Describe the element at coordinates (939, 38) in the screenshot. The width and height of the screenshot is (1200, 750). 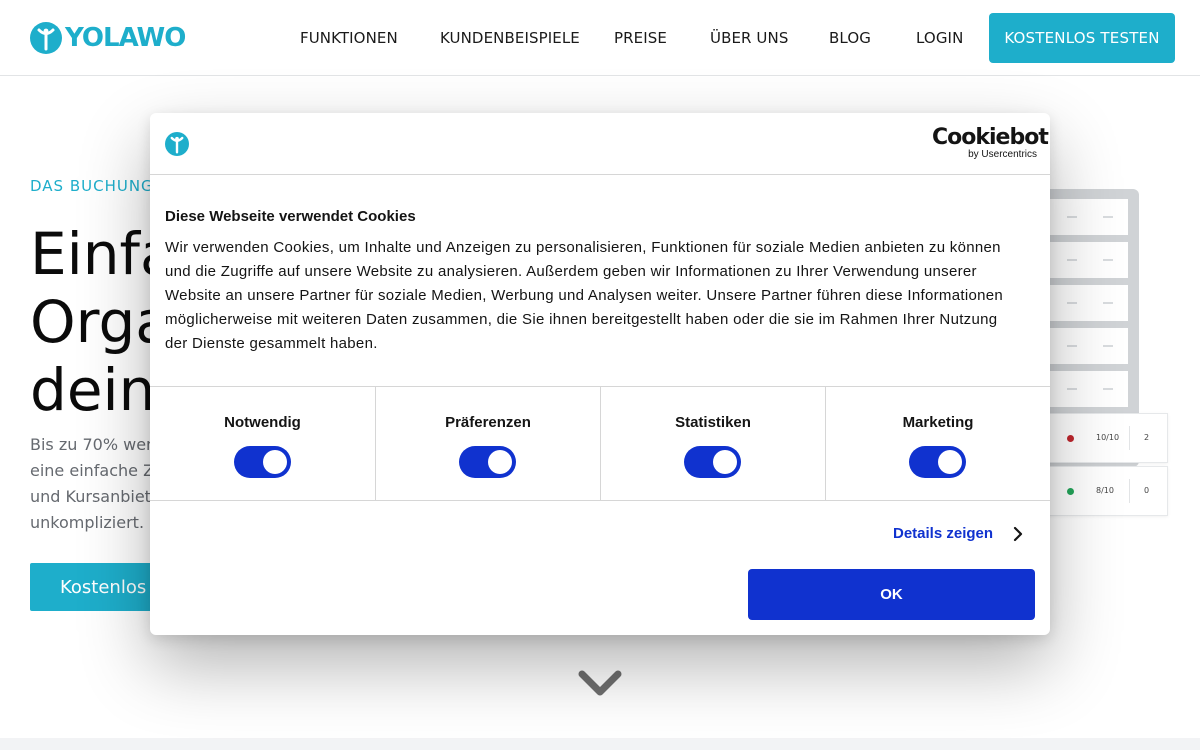
I see `nav-login: LOGIN` at that location.